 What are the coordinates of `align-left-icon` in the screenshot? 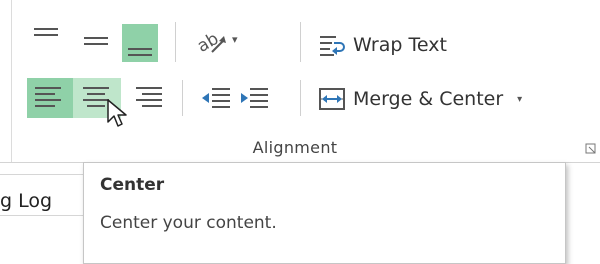 It's located at (48, 97).